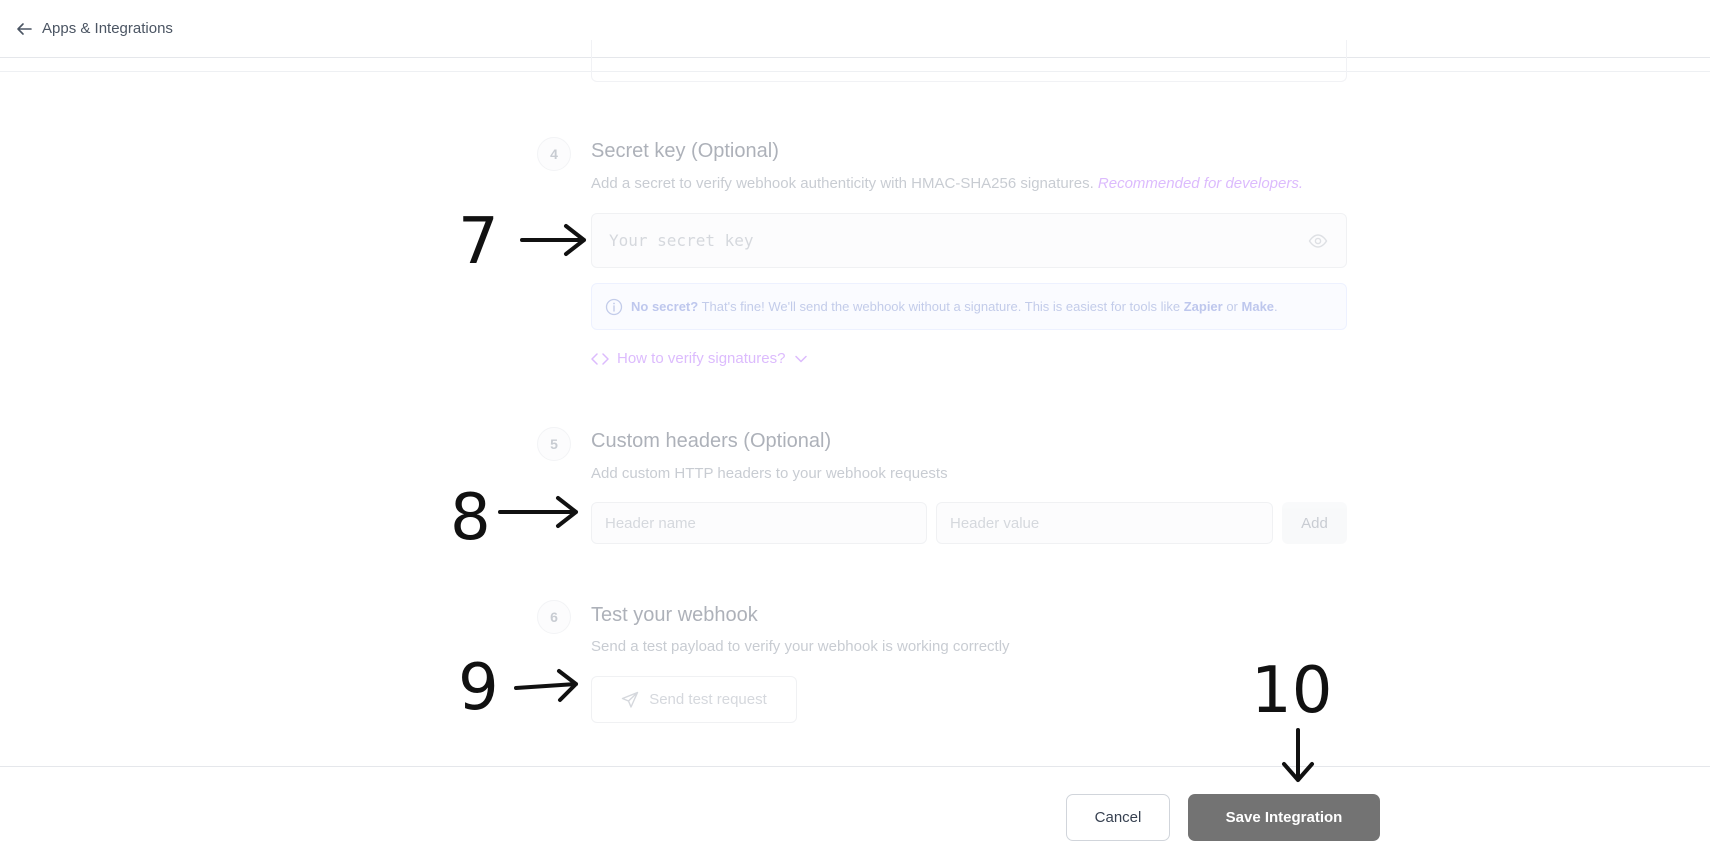 The width and height of the screenshot is (1710, 850). Describe the element at coordinates (600, 359) in the screenshot. I see `code-icon` at that location.